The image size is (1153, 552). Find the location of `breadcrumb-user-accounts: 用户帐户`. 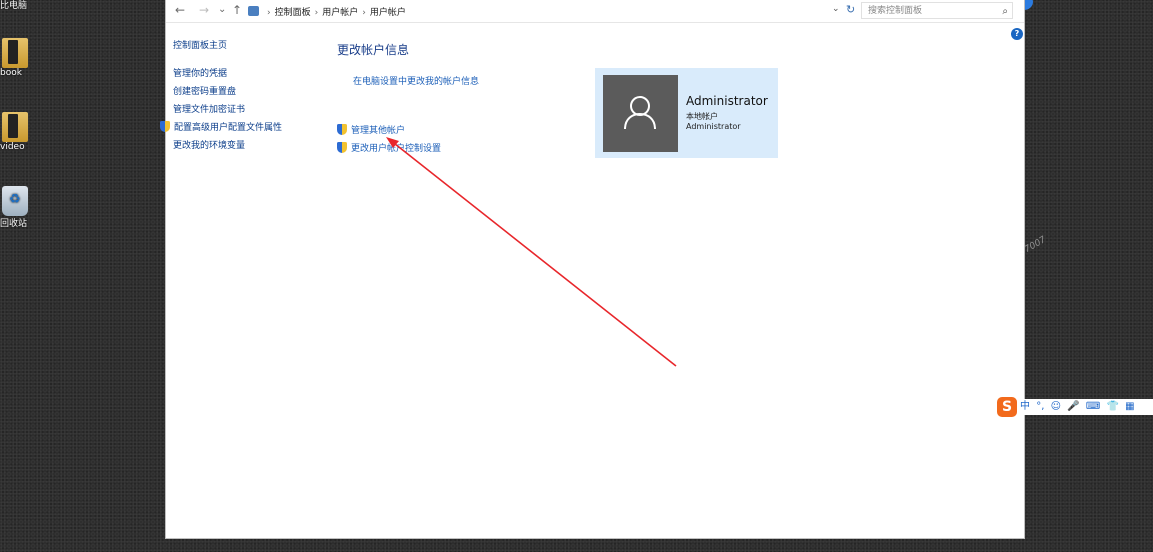

breadcrumb-user-accounts: 用户帐户 is located at coordinates (340, 13).